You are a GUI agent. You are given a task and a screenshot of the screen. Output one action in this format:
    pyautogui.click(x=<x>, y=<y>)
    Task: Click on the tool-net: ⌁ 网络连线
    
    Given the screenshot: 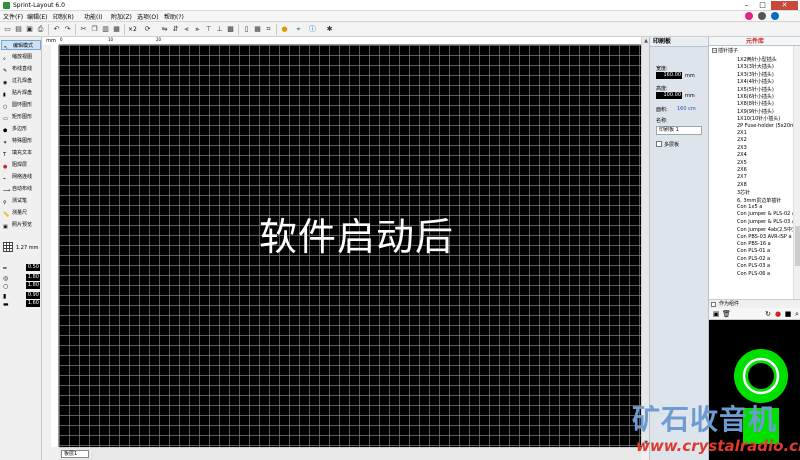 What is the action you would take?
    pyautogui.click(x=21, y=177)
    